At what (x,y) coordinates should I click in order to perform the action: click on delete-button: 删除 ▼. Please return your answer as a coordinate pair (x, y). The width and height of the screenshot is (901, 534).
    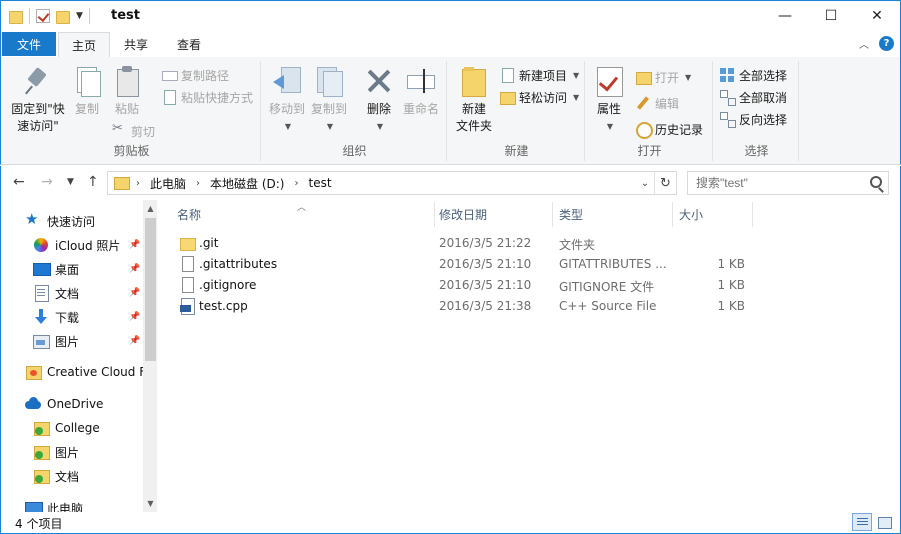
    Looking at the image, I should click on (379, 100).